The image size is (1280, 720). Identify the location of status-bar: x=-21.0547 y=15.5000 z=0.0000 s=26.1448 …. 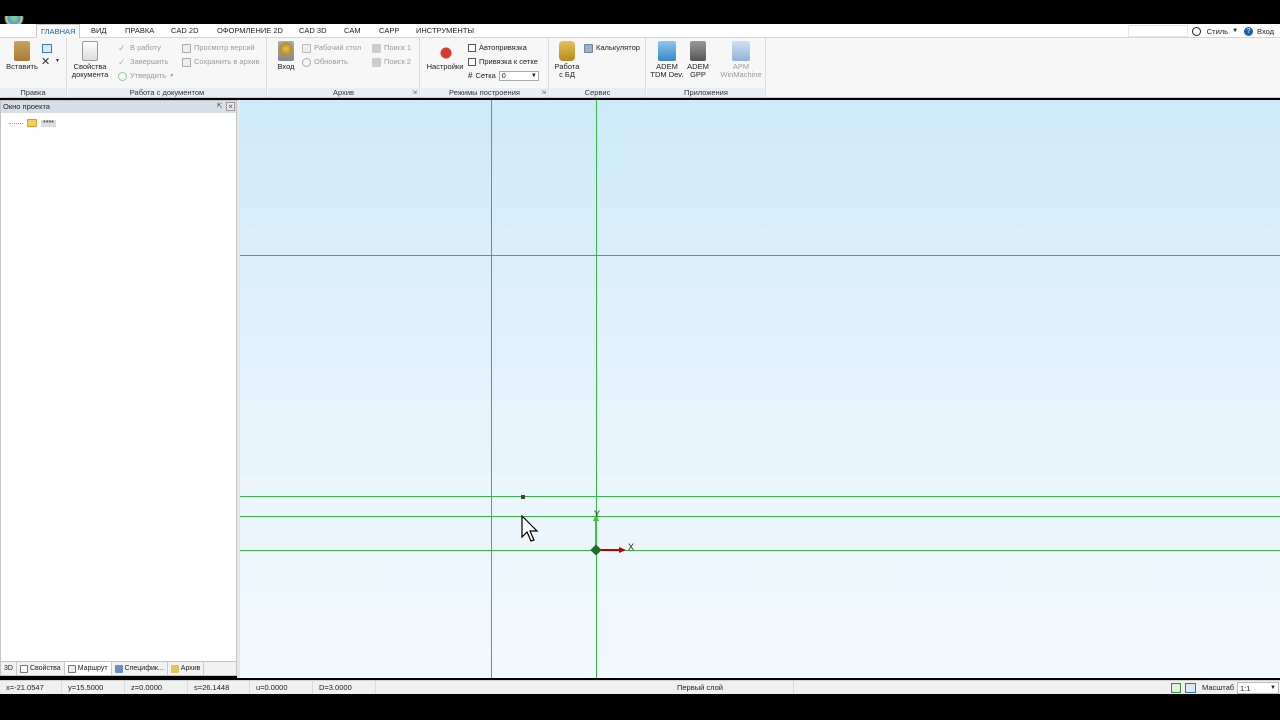
(640, 687).